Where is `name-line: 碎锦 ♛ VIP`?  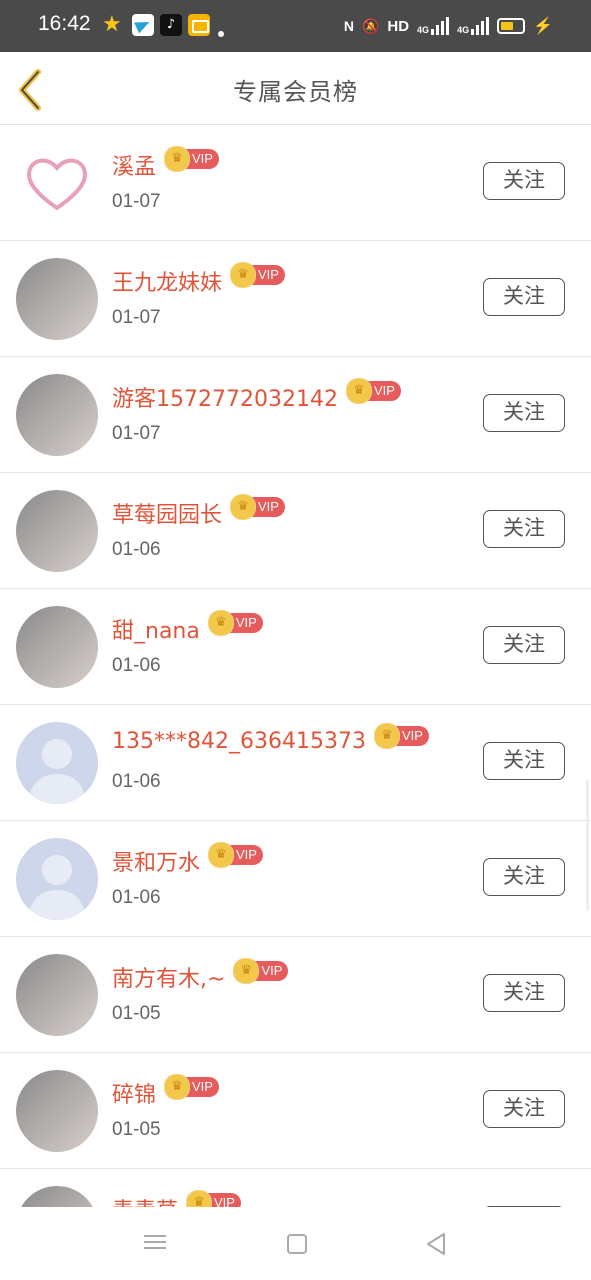 name-line: 碎锦 ♛ VIP is located at coordinates (165, 1091).